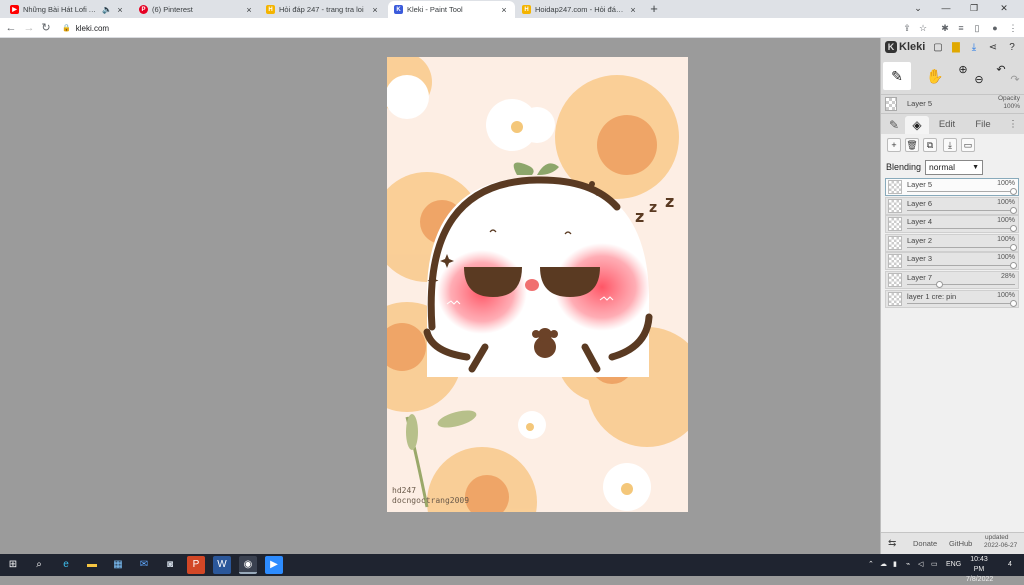 This screenshot has width=1024, height=585. I want to click on tray-chevron-icon: ⌃, so click(871, 565).